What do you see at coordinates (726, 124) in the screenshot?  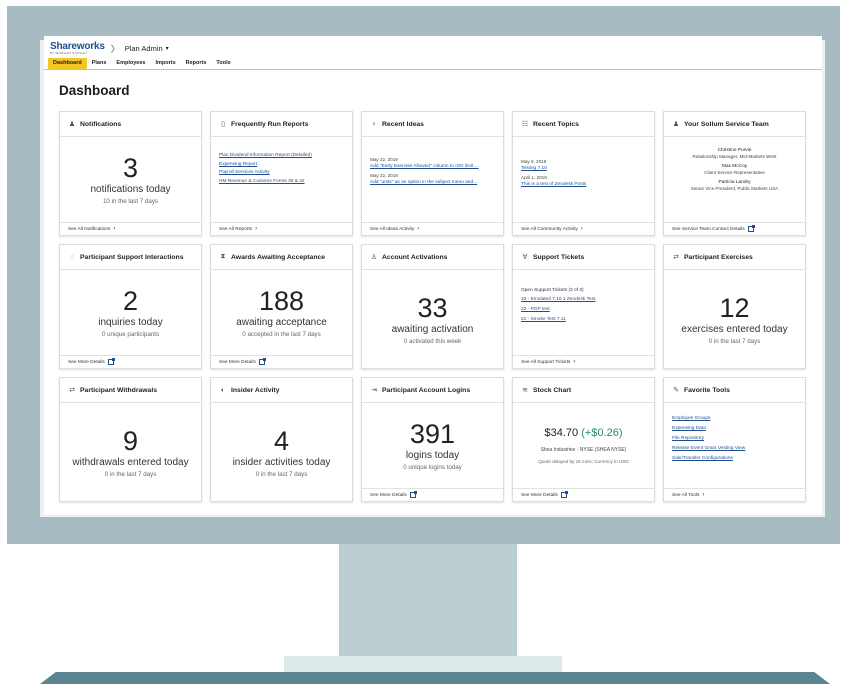 I see `card-title: Your Sollum Service Team` at bounding box center [726, 124].